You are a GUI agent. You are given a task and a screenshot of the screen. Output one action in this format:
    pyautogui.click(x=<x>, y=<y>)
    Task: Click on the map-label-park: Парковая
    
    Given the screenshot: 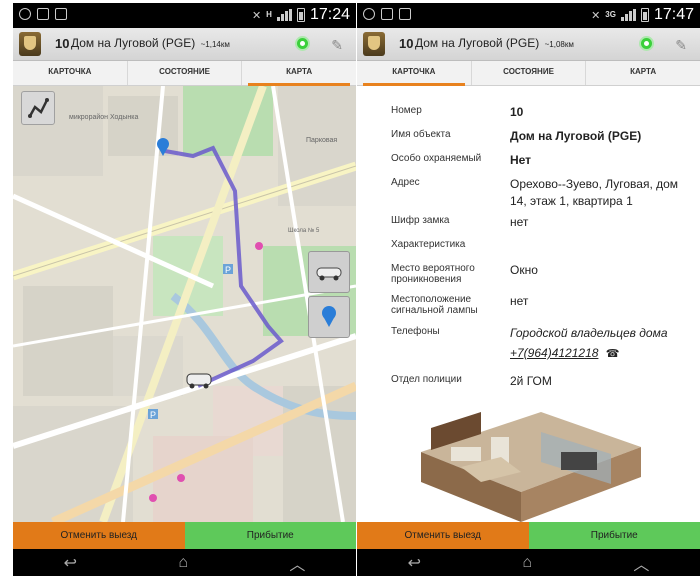 What is the action you would take?
    pyautogui.click(x=321, y=140)
    